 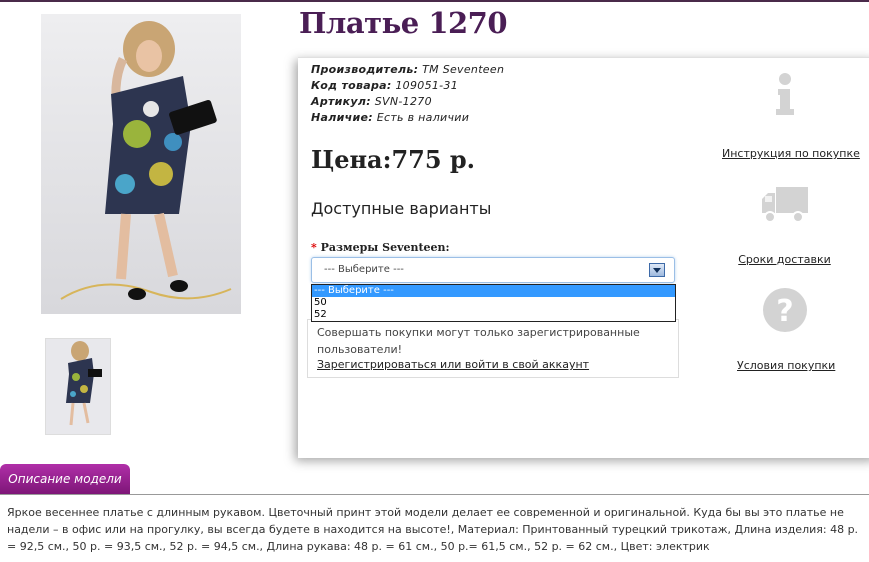 I want to click on dropdown-arrow-icon, so click(x=657, y=270).